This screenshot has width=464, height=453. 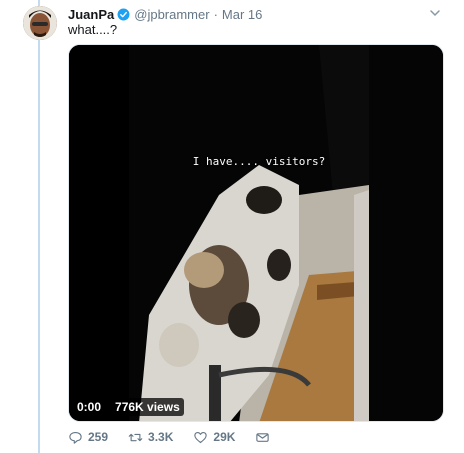 What do you see at coordinates (224, 437) in the screenshot?
I see `like-count: 29K` at bounding box center [224, 437].